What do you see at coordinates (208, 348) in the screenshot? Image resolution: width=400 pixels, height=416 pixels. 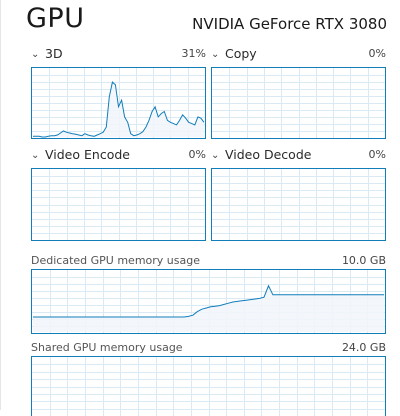 I see `shared-memory-header: Shared GPU memory usage 24.0 GB` at bounding box center [208, 348].